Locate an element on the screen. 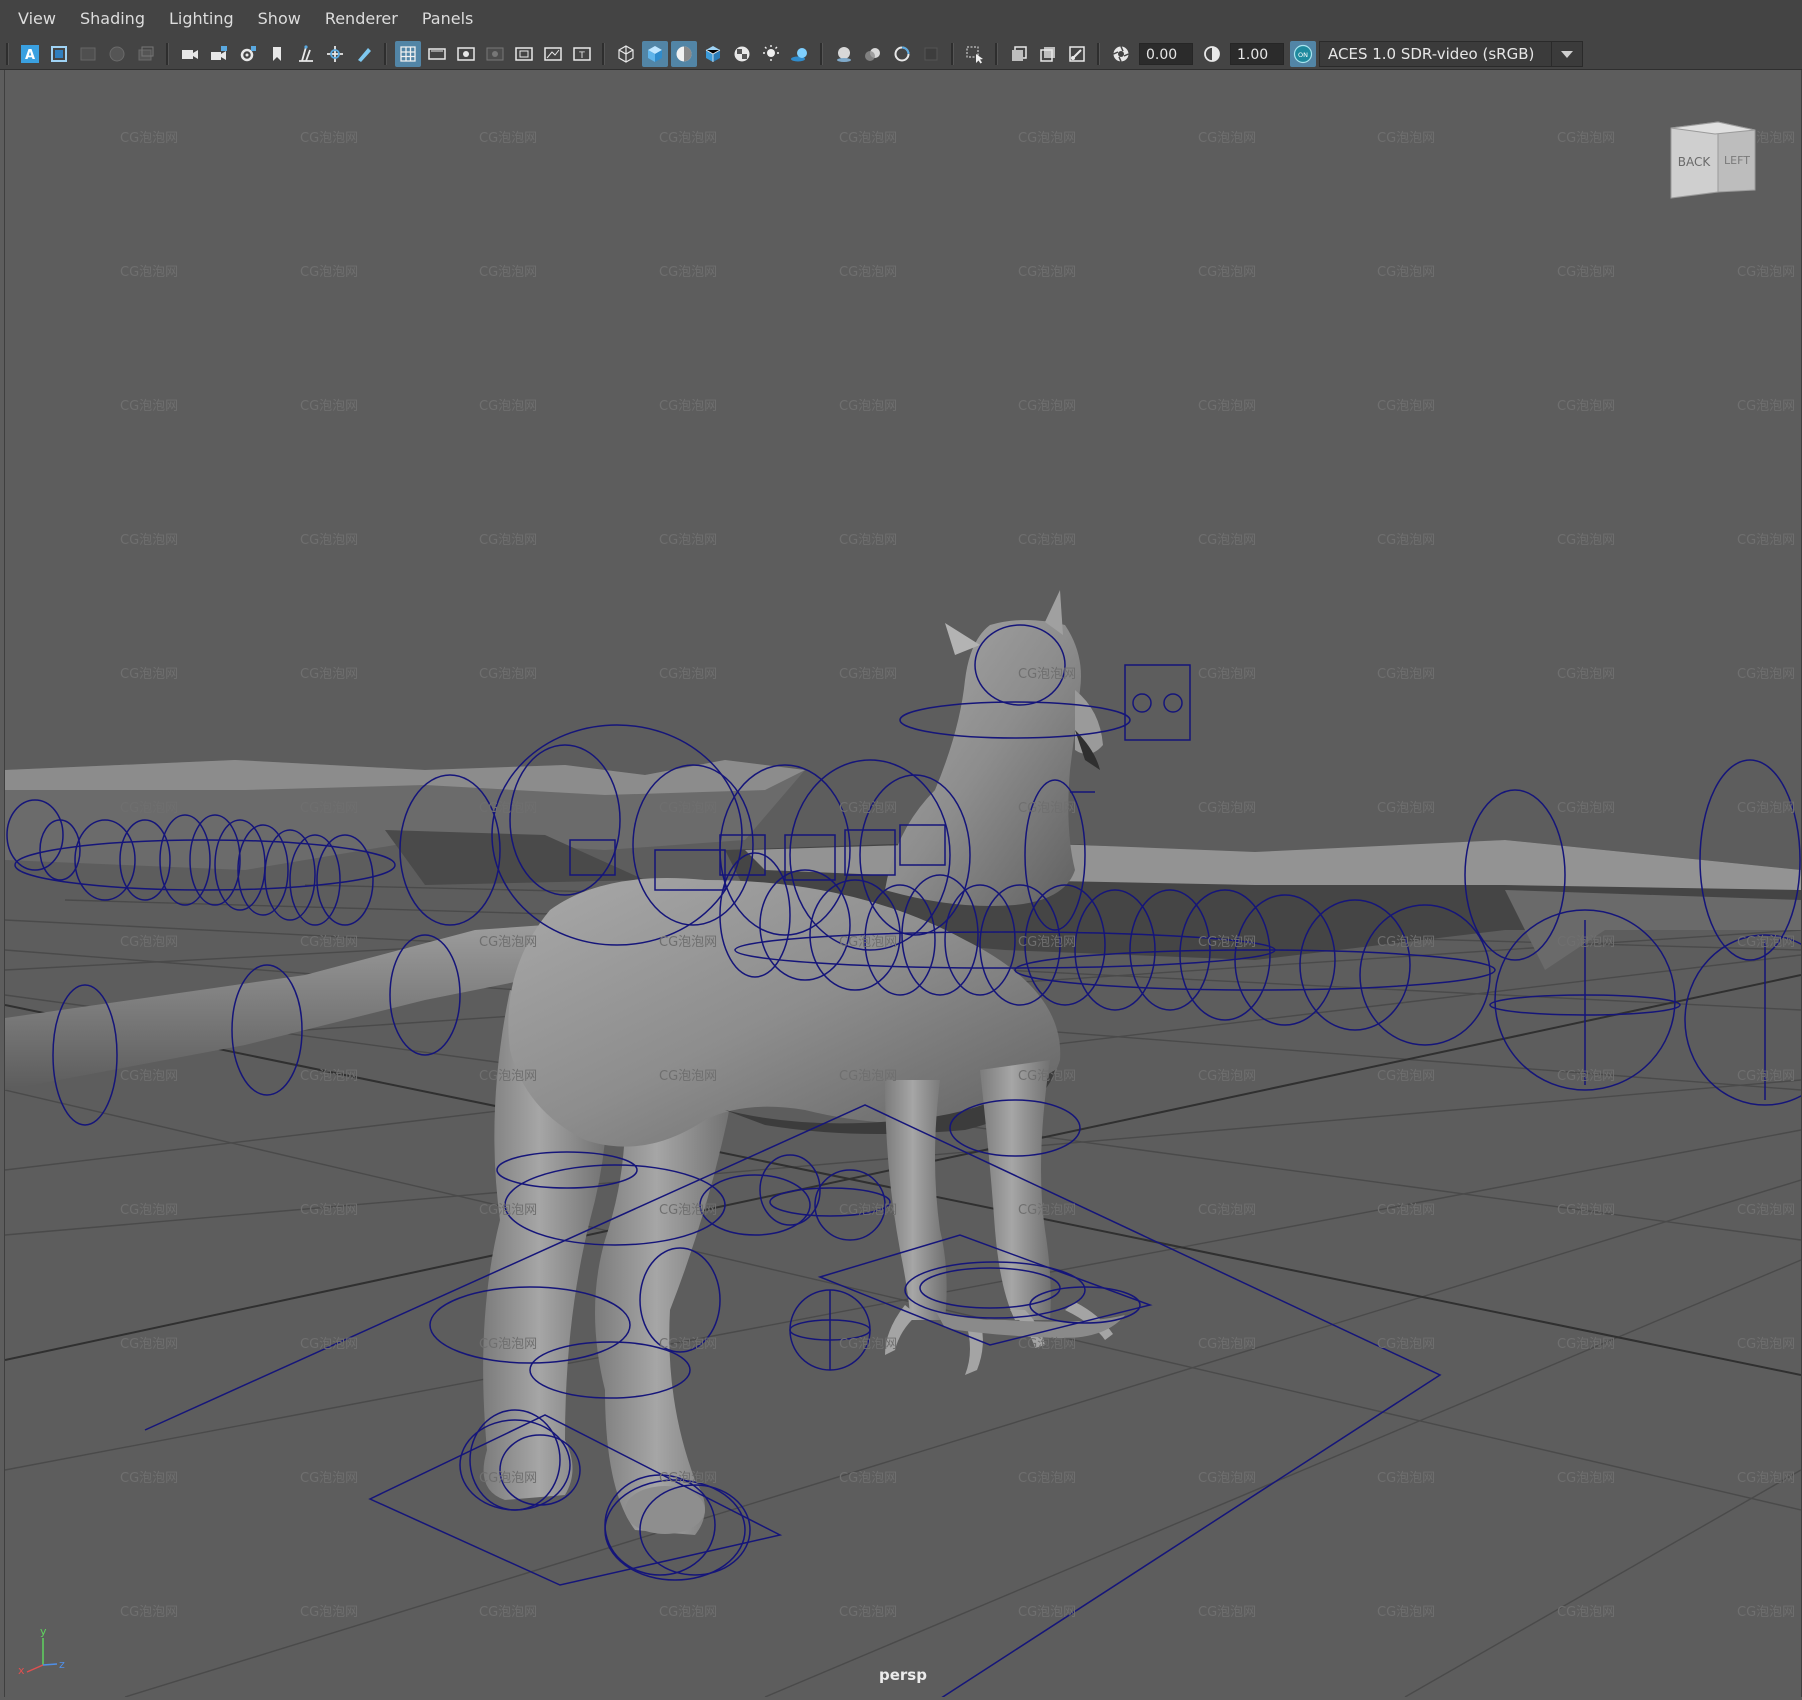  tail is located at coordinates (277, 1007).